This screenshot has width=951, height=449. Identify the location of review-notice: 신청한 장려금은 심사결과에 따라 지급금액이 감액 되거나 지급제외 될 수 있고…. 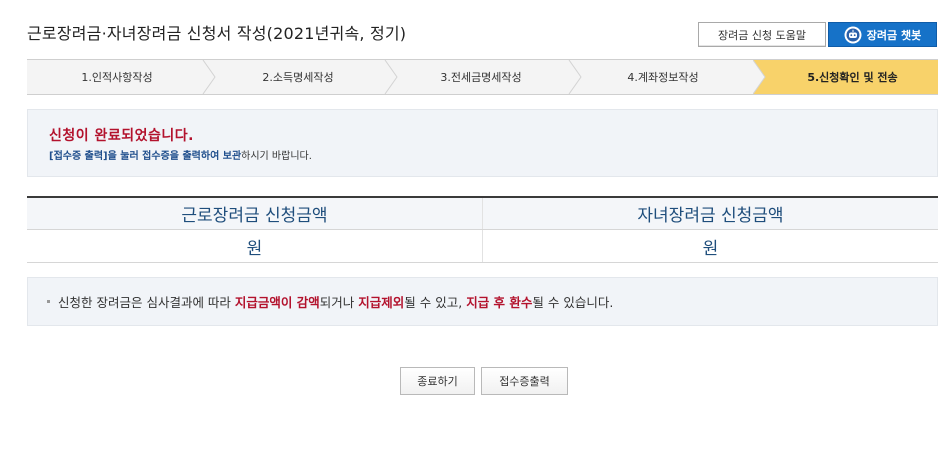
(482, 301).